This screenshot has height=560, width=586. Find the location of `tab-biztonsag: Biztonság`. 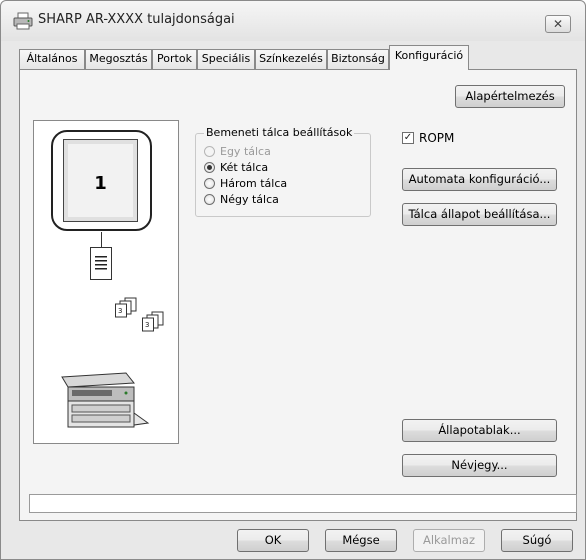

tab-biztonsag: Biztonság is located at coordinates (358, 59).